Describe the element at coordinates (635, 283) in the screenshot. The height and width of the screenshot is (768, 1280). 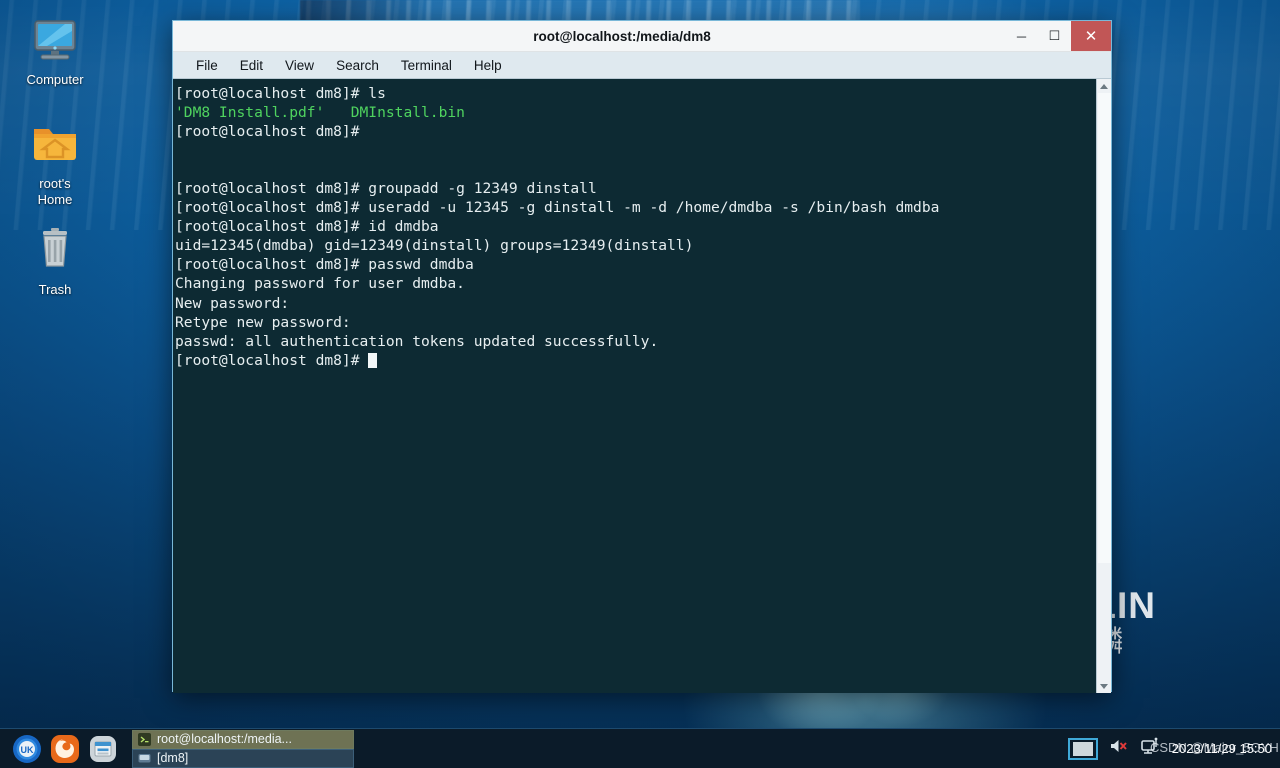
I see `terminal-line: Changing password for user dmdba.` at that location.